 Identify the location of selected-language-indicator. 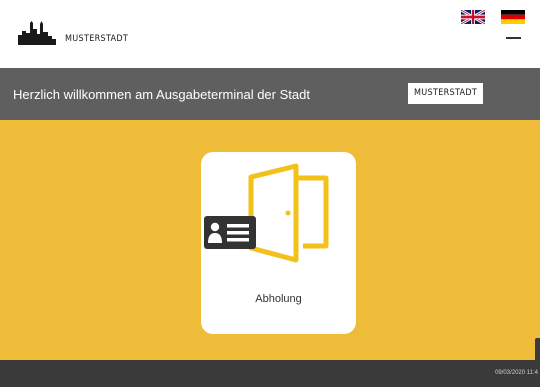
(513, 38).